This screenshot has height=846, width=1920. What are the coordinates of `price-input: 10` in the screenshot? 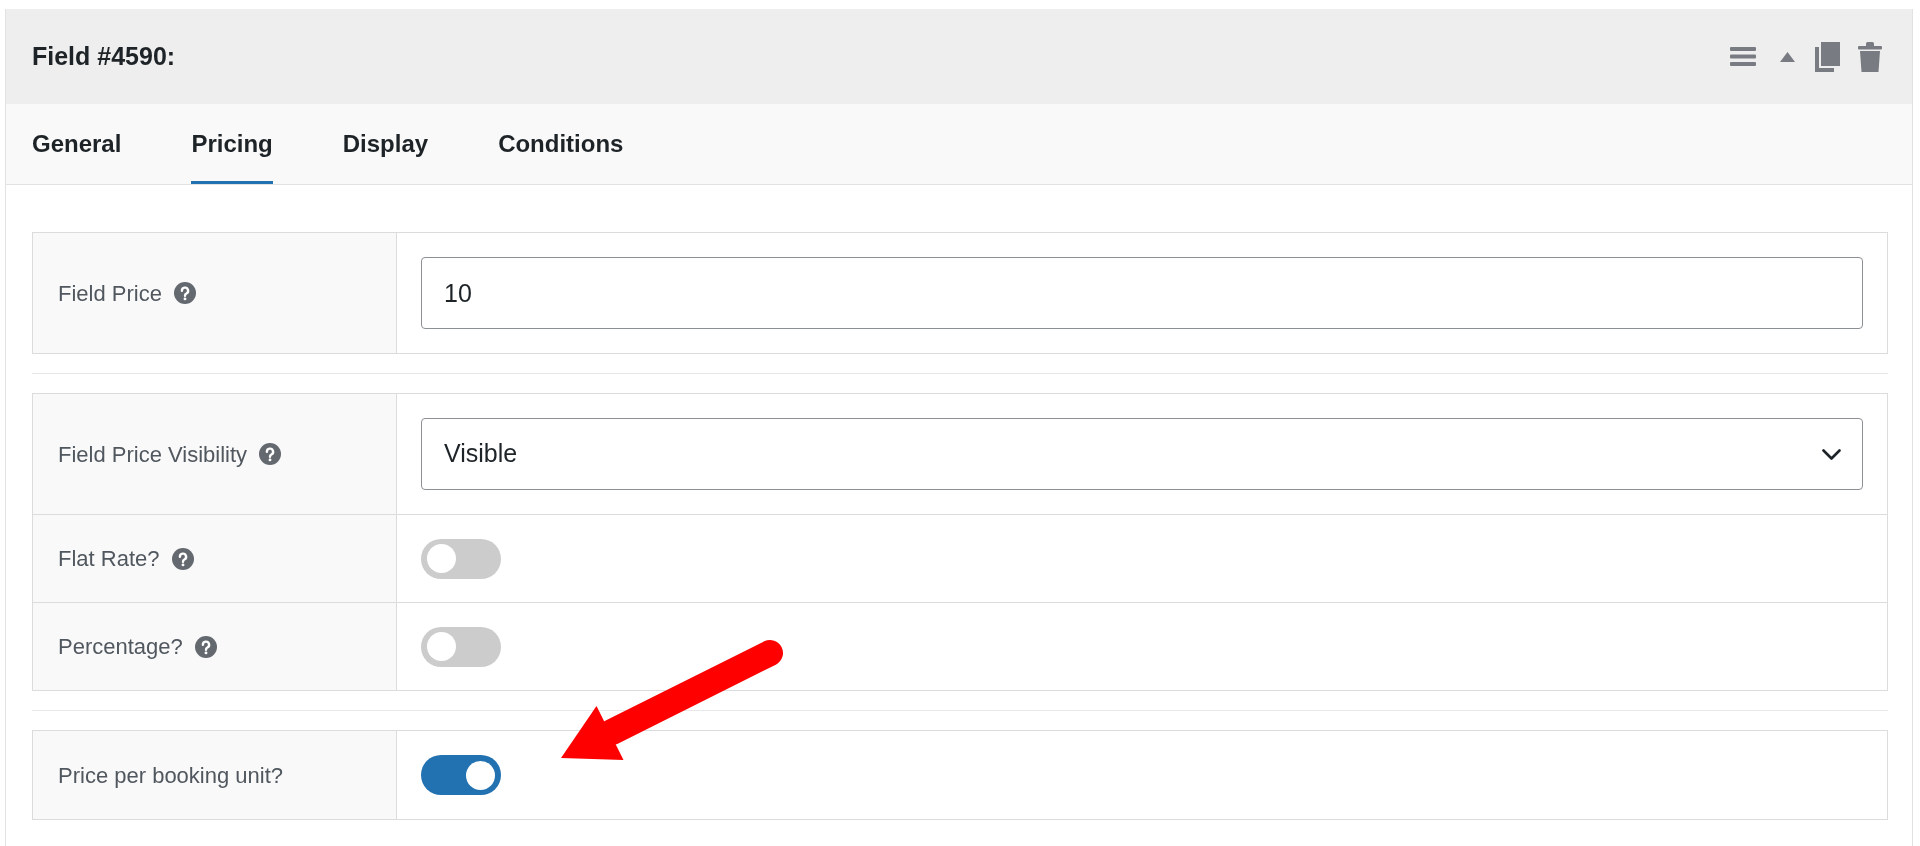 It's located at (1142, 293).